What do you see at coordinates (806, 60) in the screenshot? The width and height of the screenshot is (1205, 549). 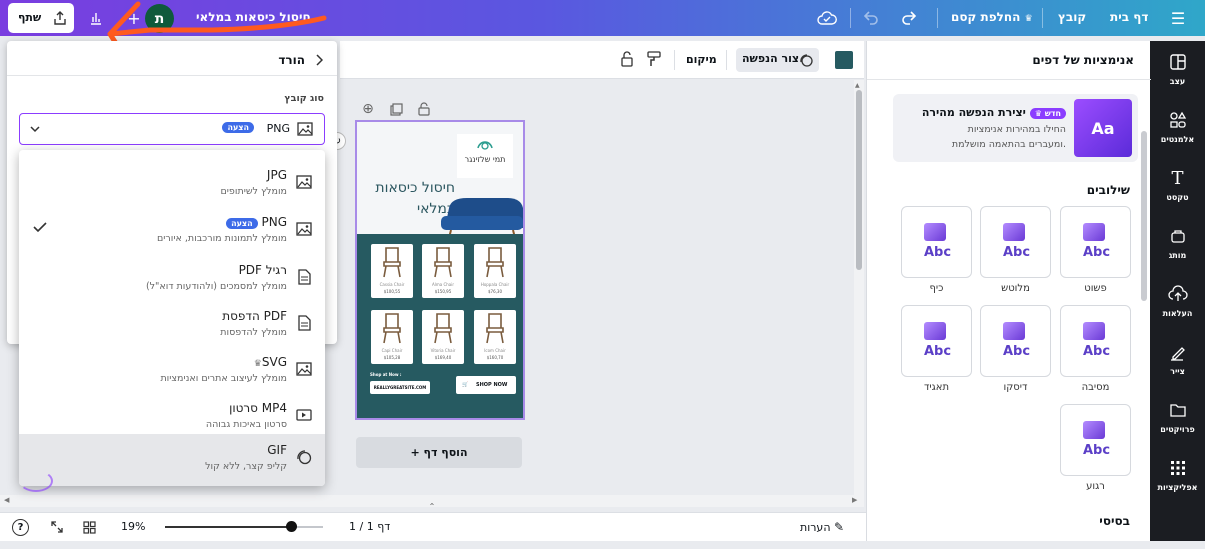 I see `animate-icon` at bounding box center [806, 60].